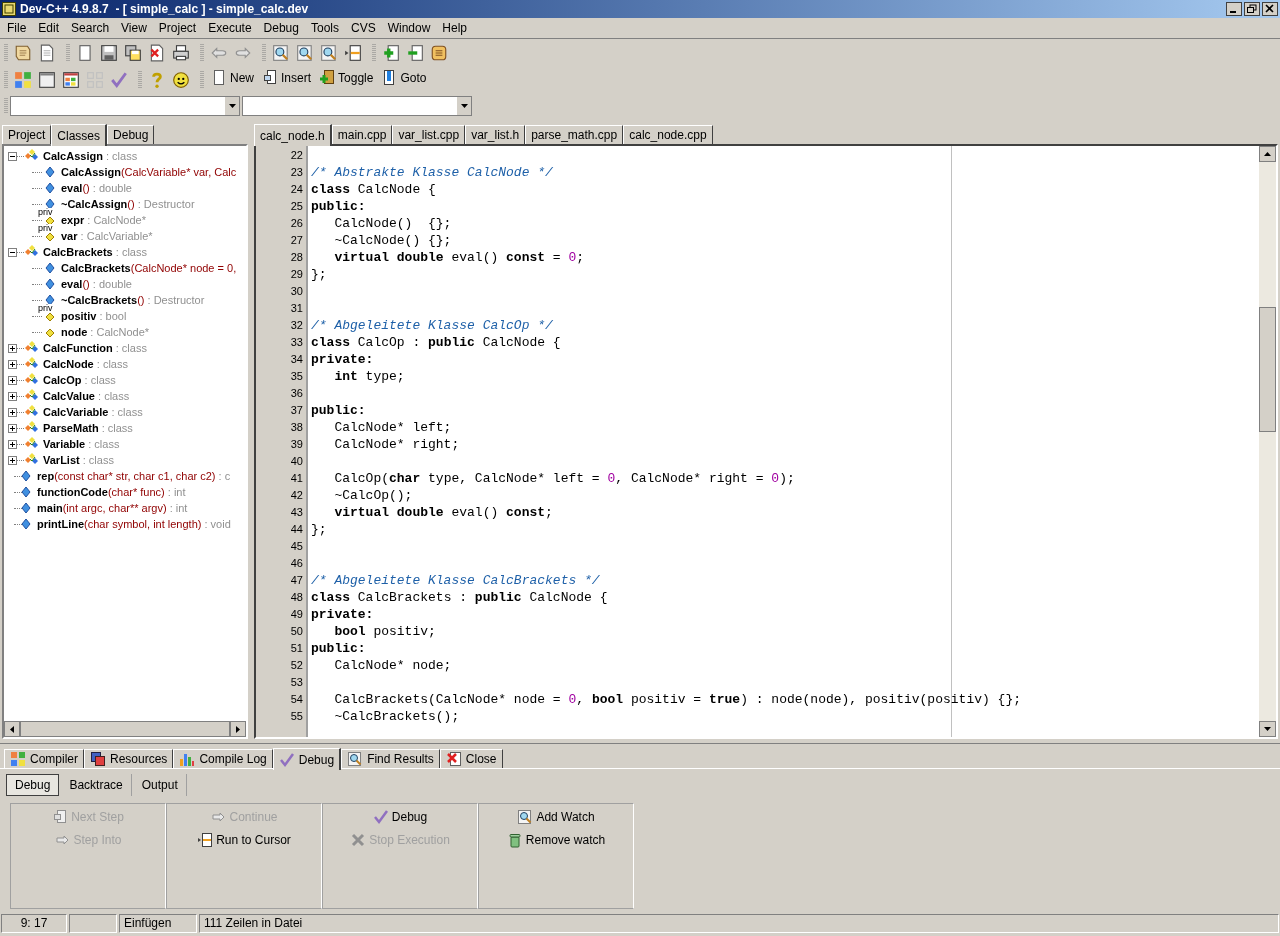  What do you see at coordinates (44, 758) in the screenshot?
I see `bottom-panel-tab: Compiler` at bounding box center [44, 758].